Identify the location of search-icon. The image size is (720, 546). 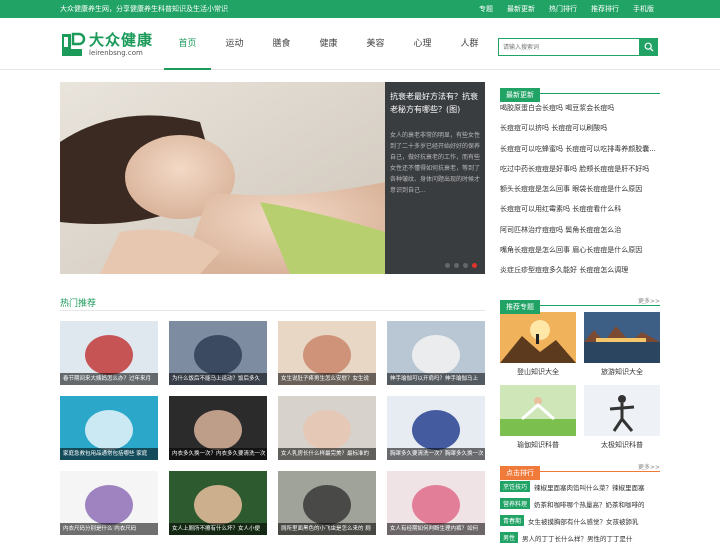
(649, 47).